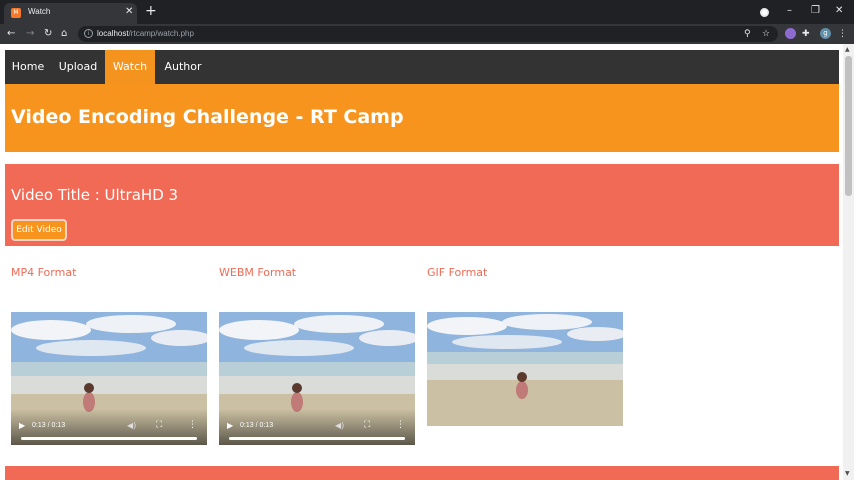 This screenshot has width=854, height=480. What do you see at coordinates (764, 12) in the screenshot?
I see `tab-search-icon` at bounding box center [764, 12].